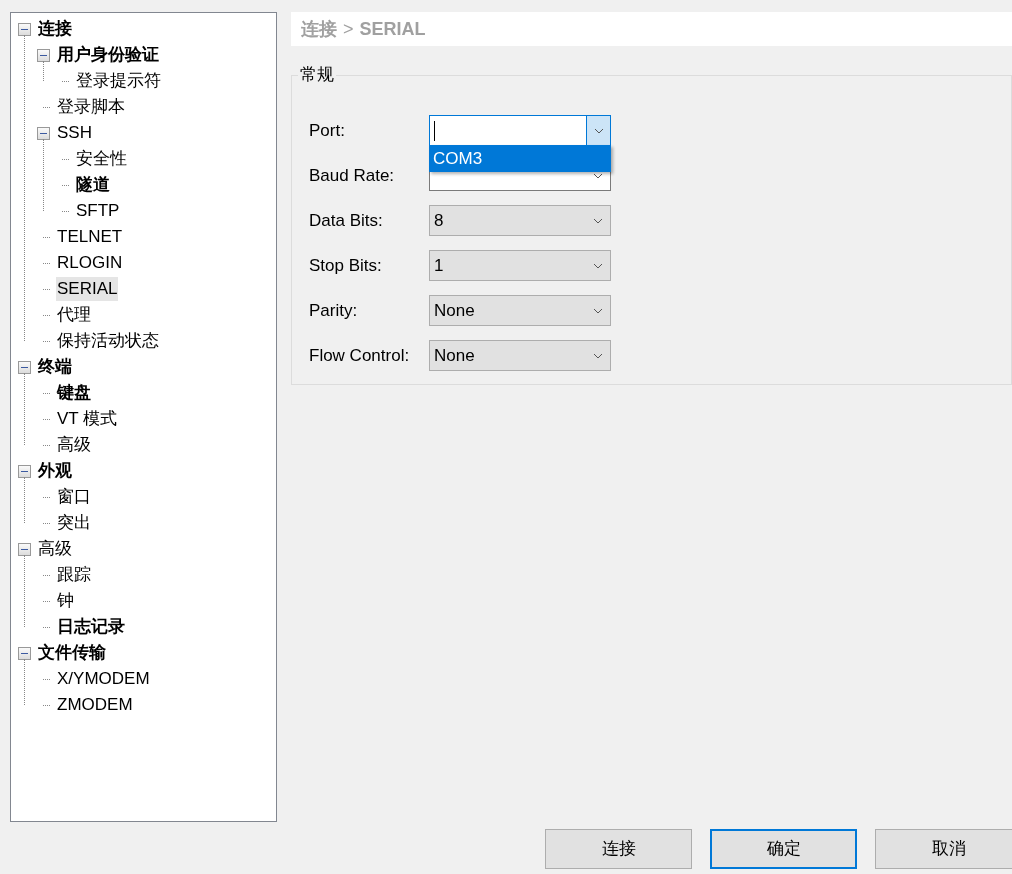 This screenshot has height=874, width=1012. I want to click on breadcrumb-parent: 连接, so click(319, 29).